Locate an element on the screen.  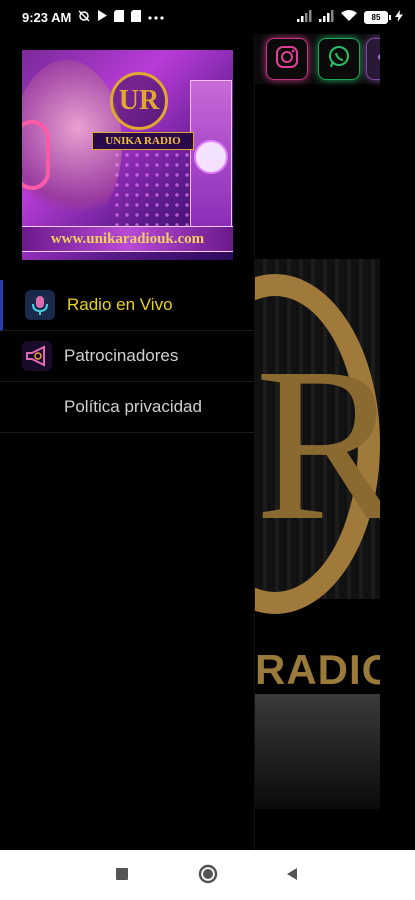
back-triangle-icon is located at coordinates (292, 876).